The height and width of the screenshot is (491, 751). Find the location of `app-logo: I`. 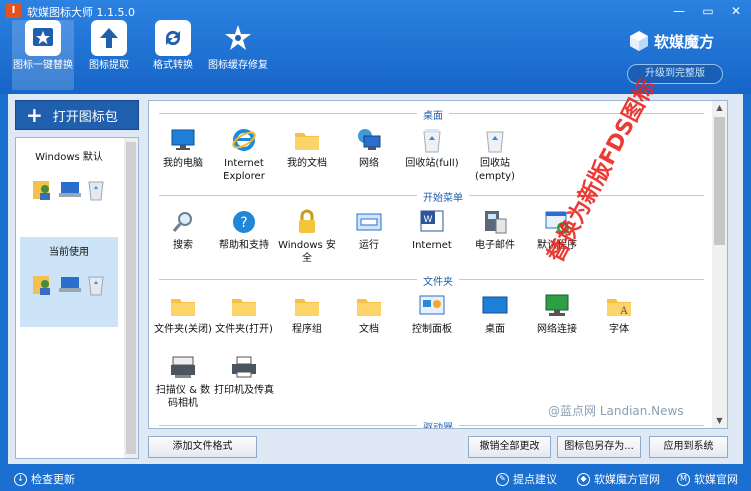

app-logo: I is located at coordinates (13, 10).